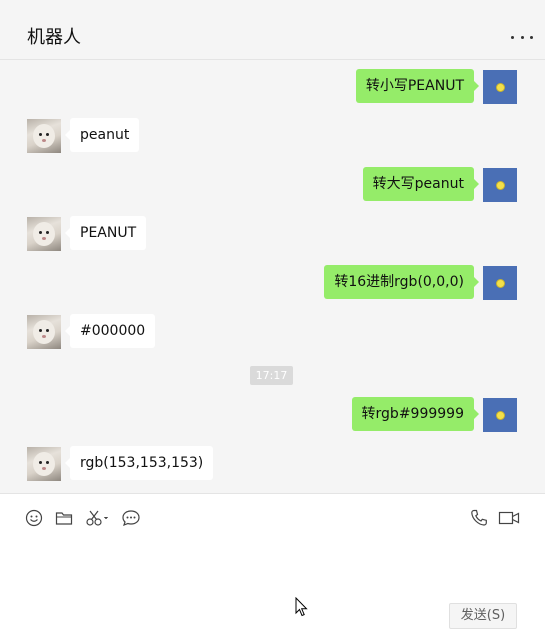  Describe the element at coordinates (110, 331) in the screenshot. I see `message-bubble: #000000` at that location.